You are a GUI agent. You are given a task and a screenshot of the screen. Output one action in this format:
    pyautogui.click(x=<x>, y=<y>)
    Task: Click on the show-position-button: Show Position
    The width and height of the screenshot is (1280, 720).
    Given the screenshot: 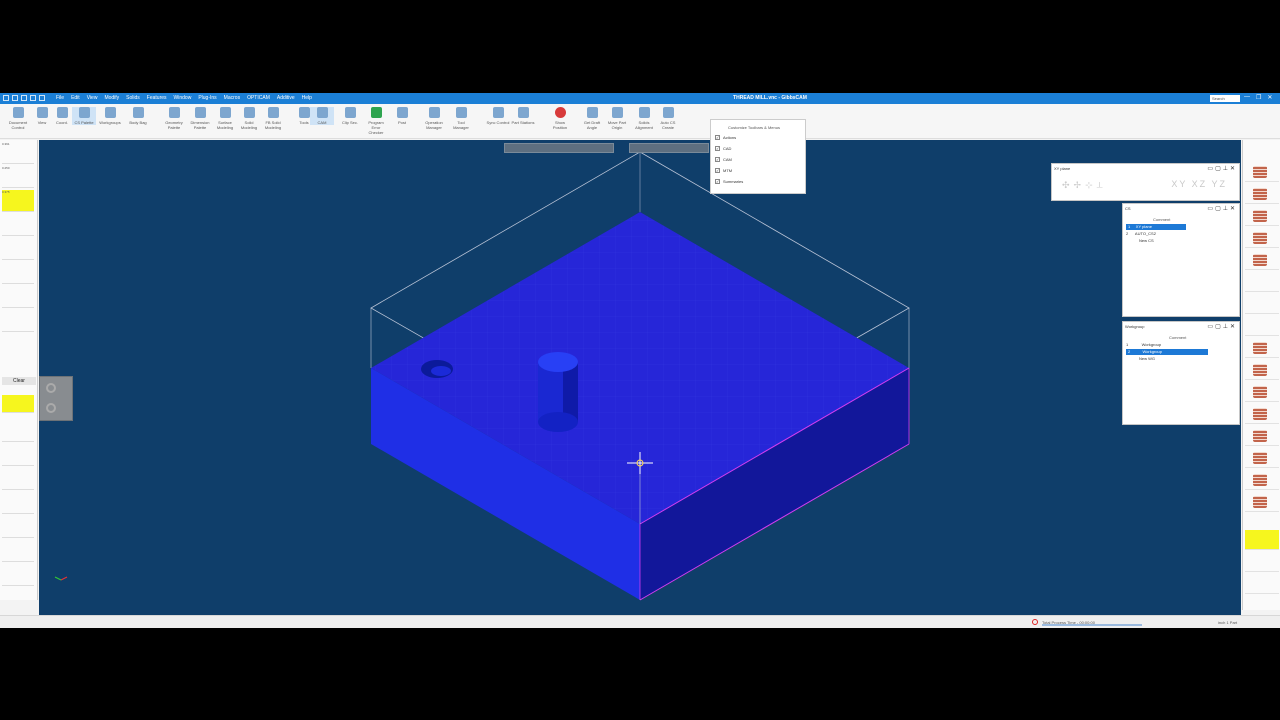 What is the action you would take?
    pyautogui.click(x=560, y=118)
    